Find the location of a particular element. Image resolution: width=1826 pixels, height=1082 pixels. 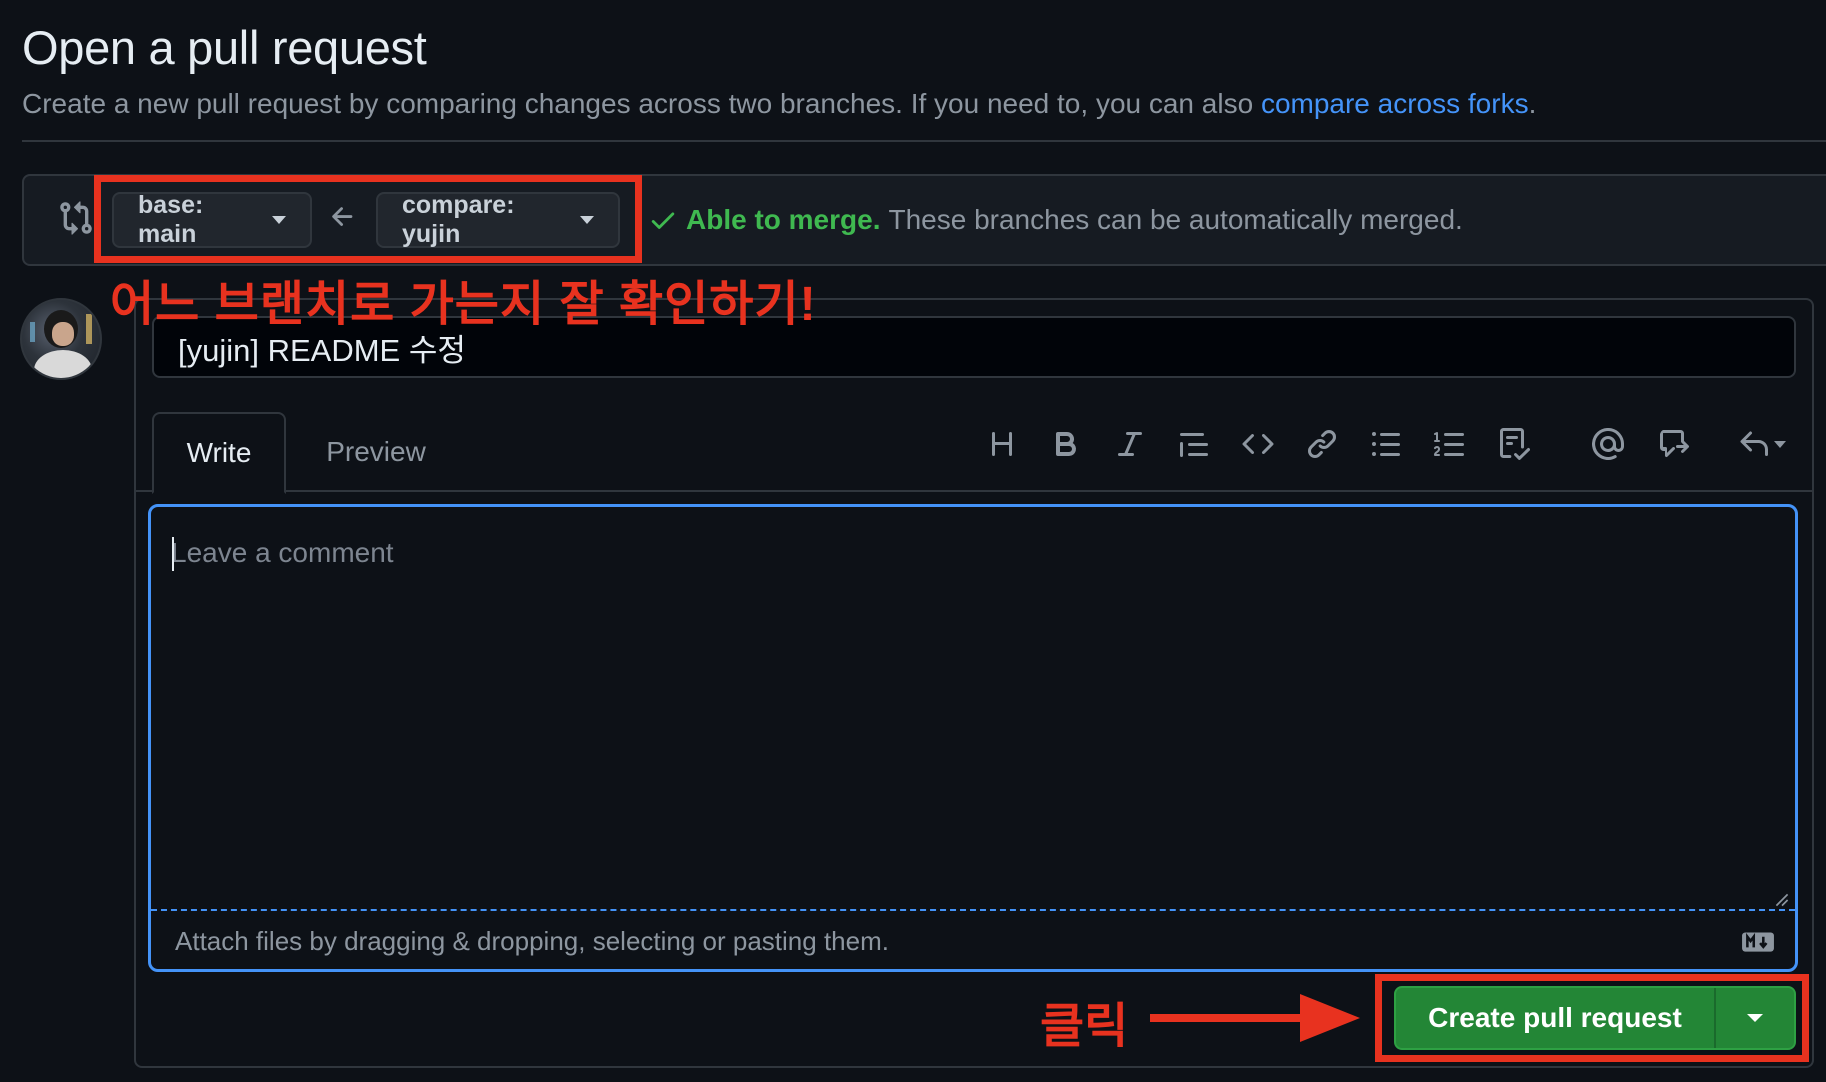

tab-preview: Preview is located at coordinates (376, 452).